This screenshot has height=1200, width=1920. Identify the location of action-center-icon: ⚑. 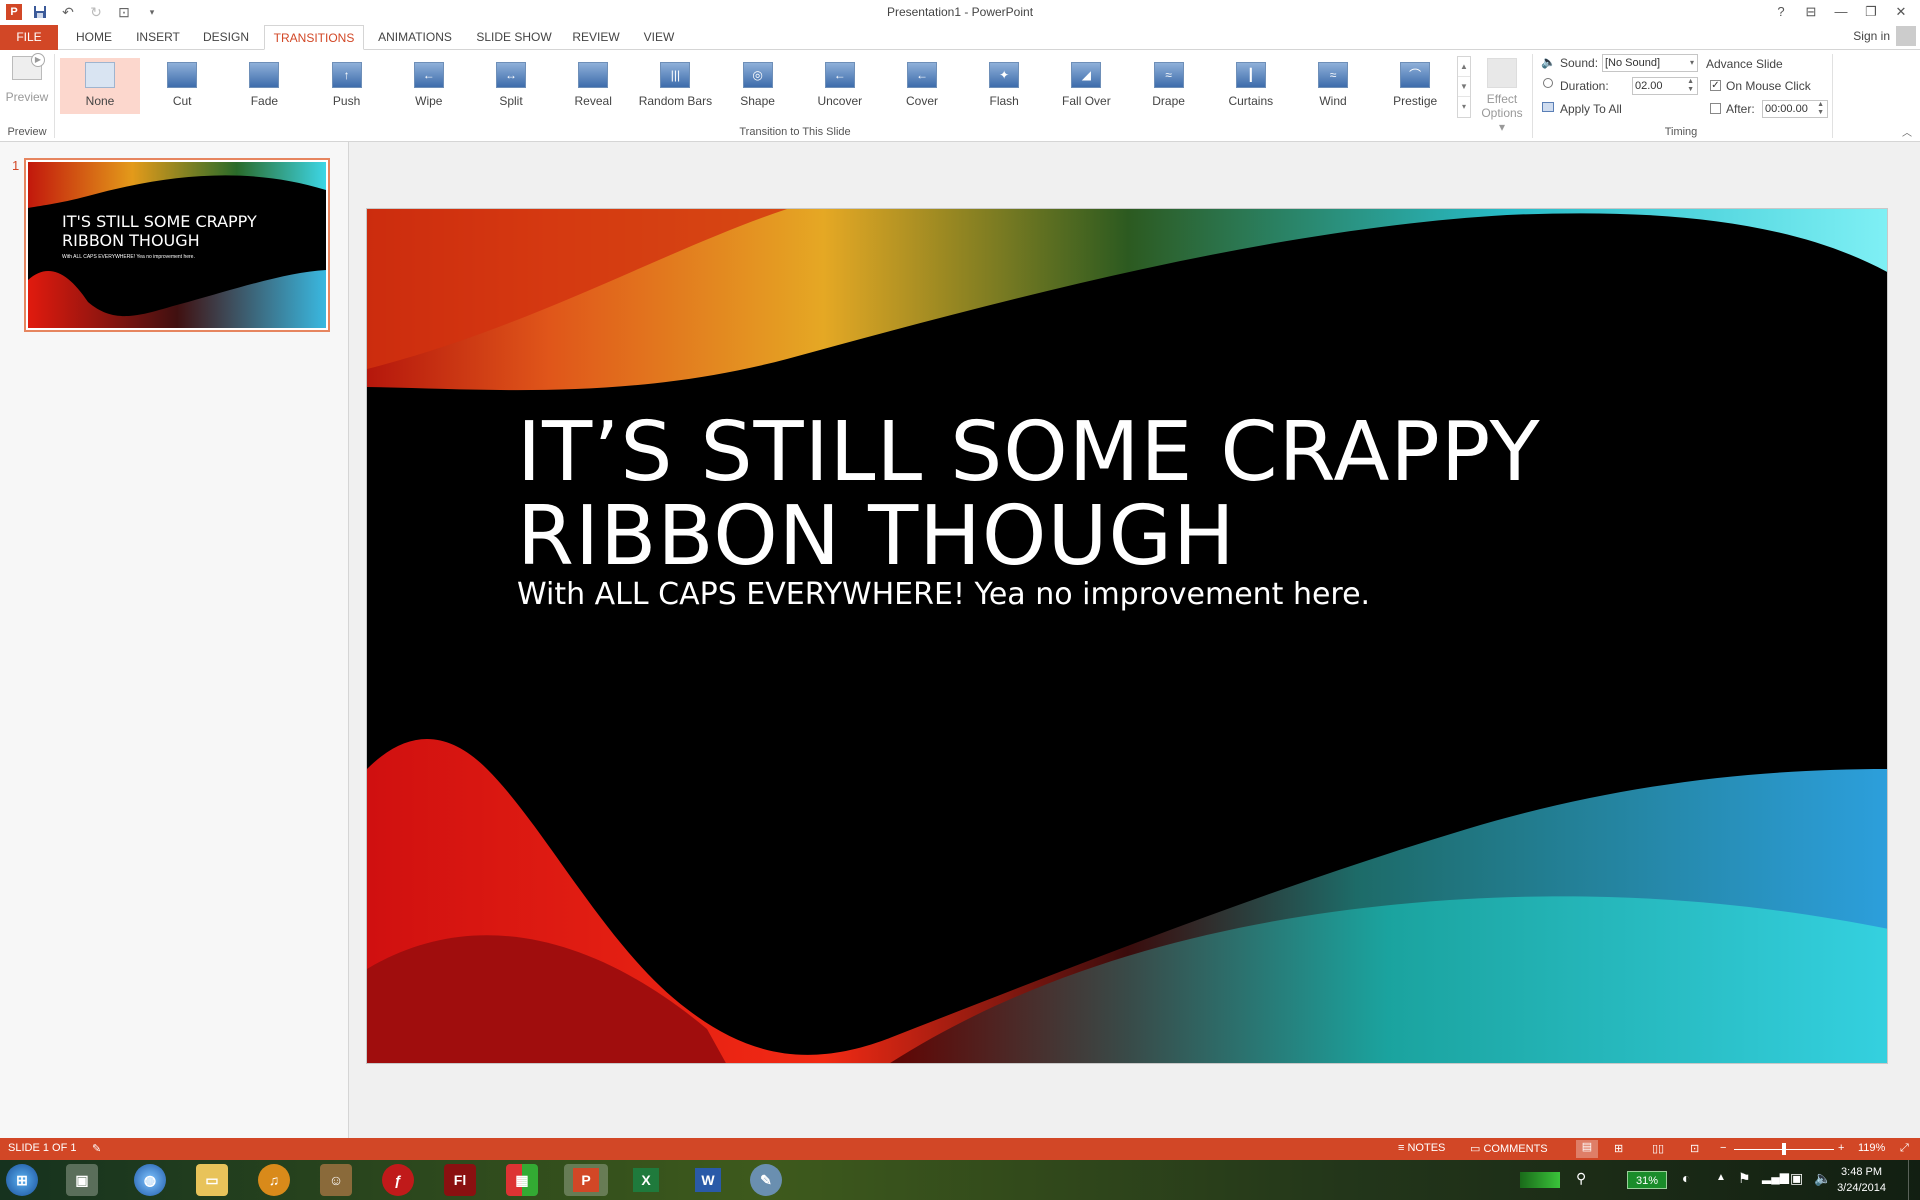
(1744, 1178).